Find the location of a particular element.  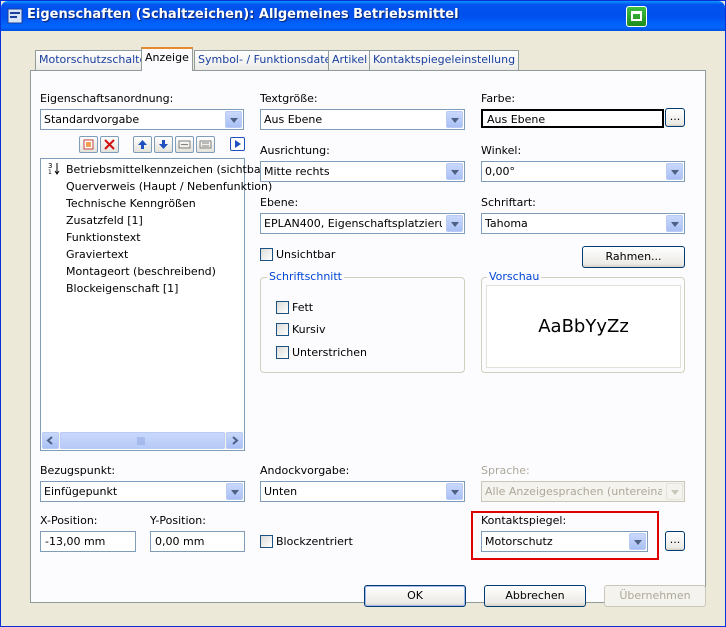

docking-label: Andockvorgabe: is located at coordinates (305, 470).